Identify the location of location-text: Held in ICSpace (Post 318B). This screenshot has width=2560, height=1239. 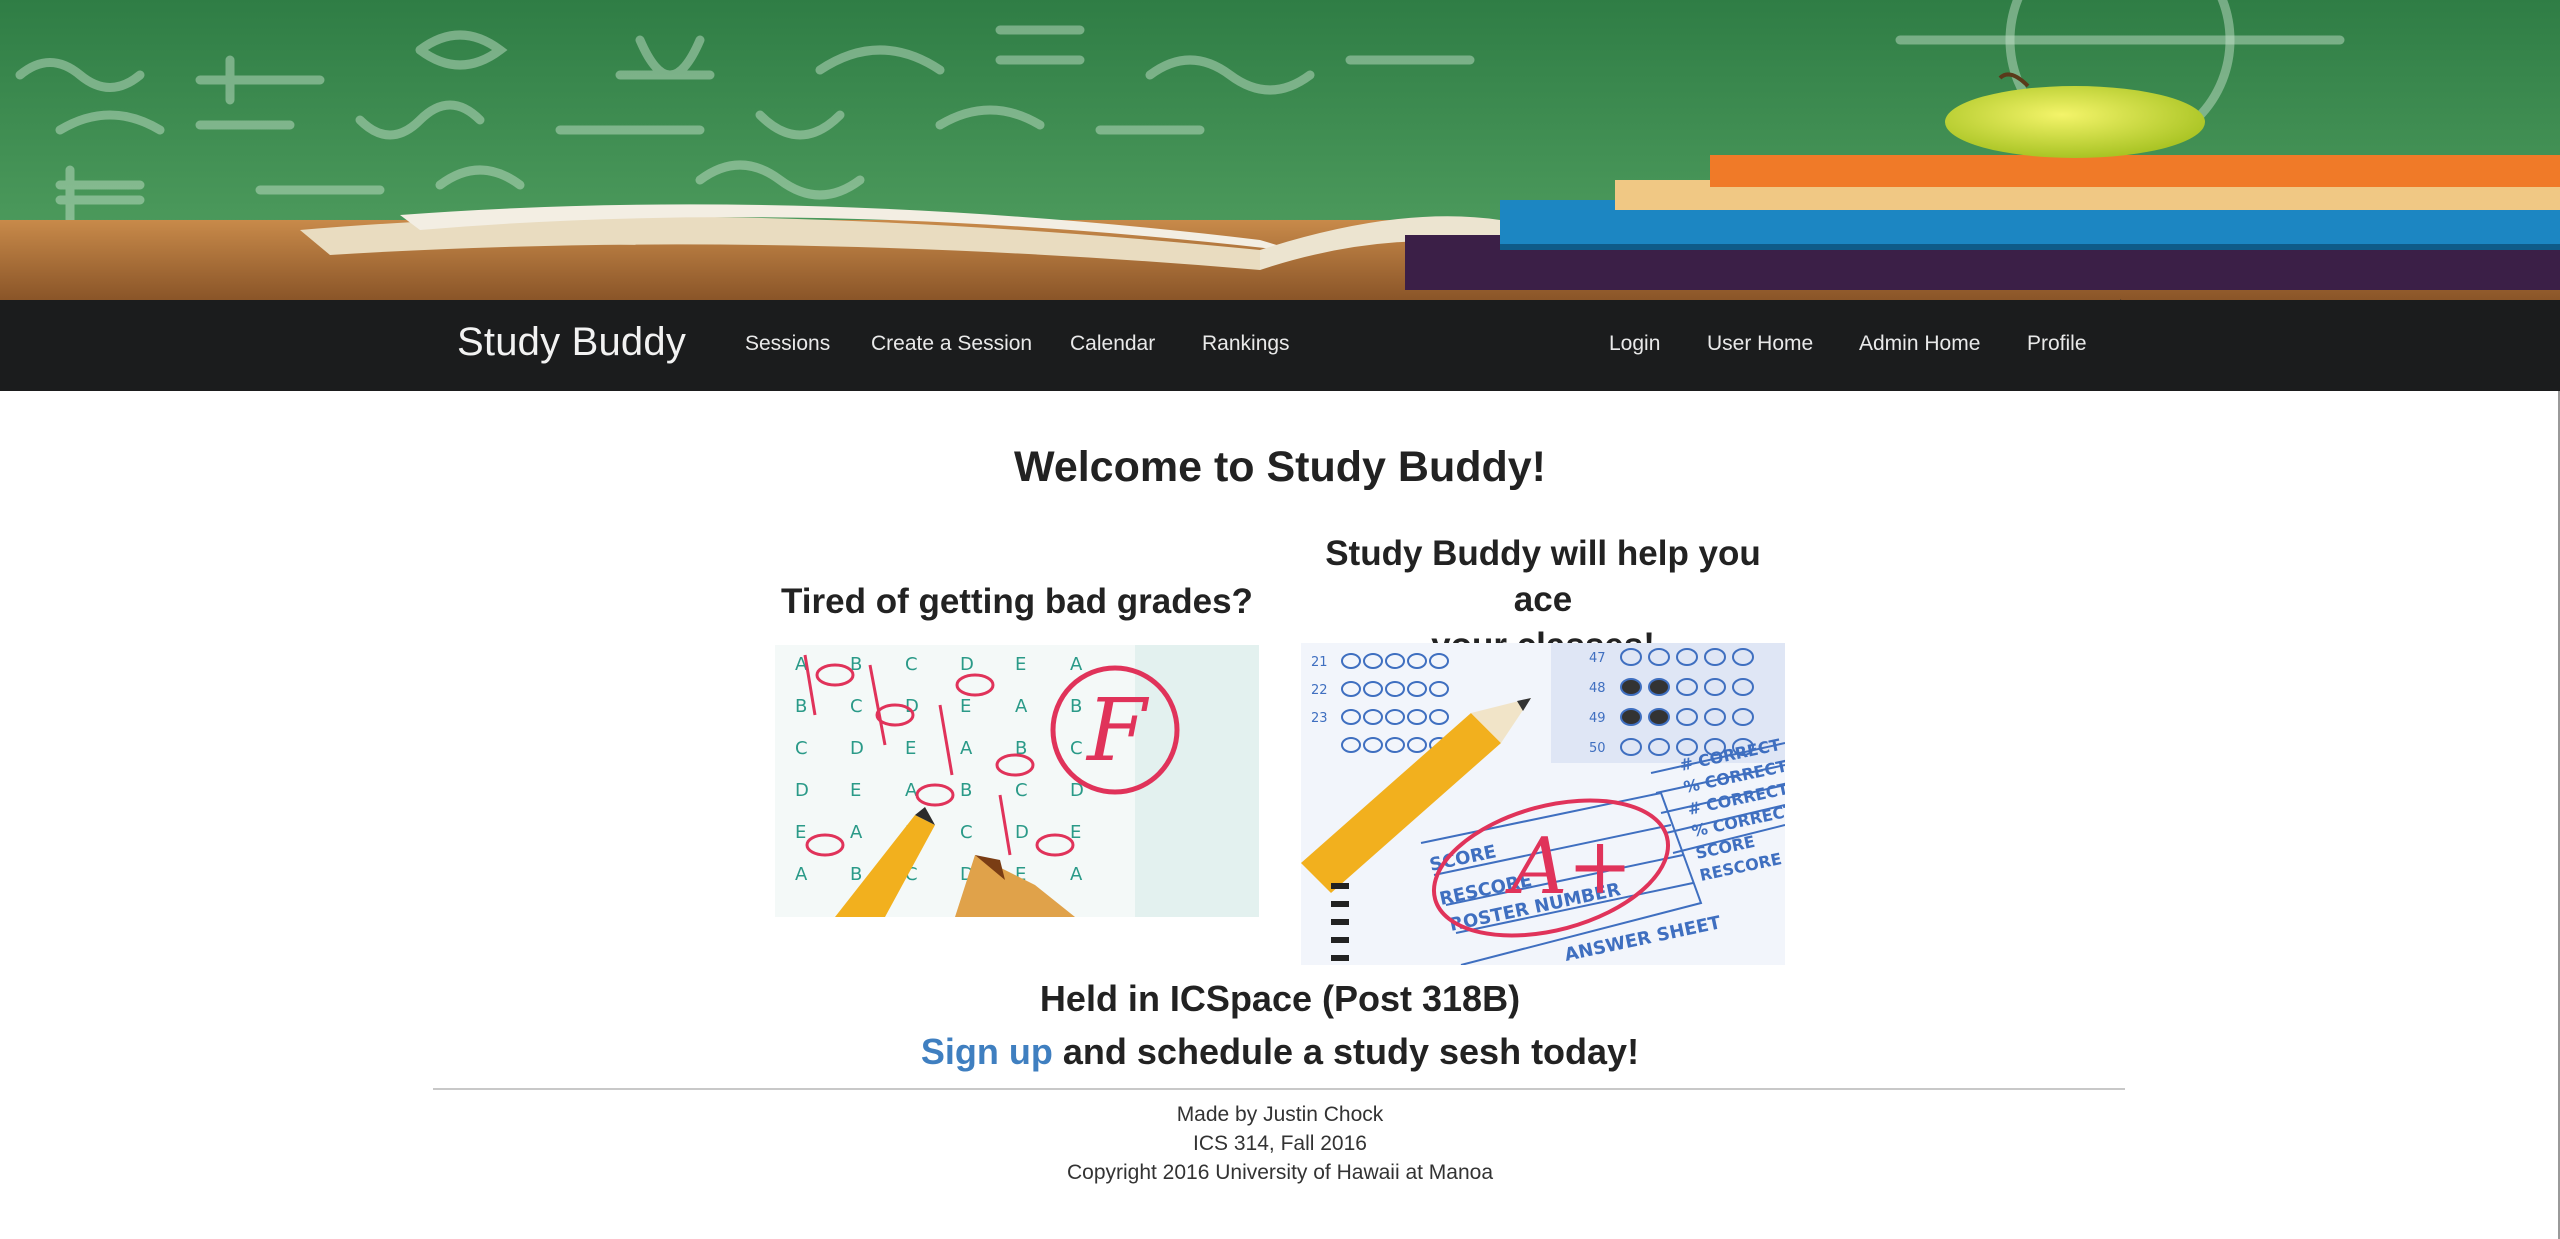
(1280, 998).